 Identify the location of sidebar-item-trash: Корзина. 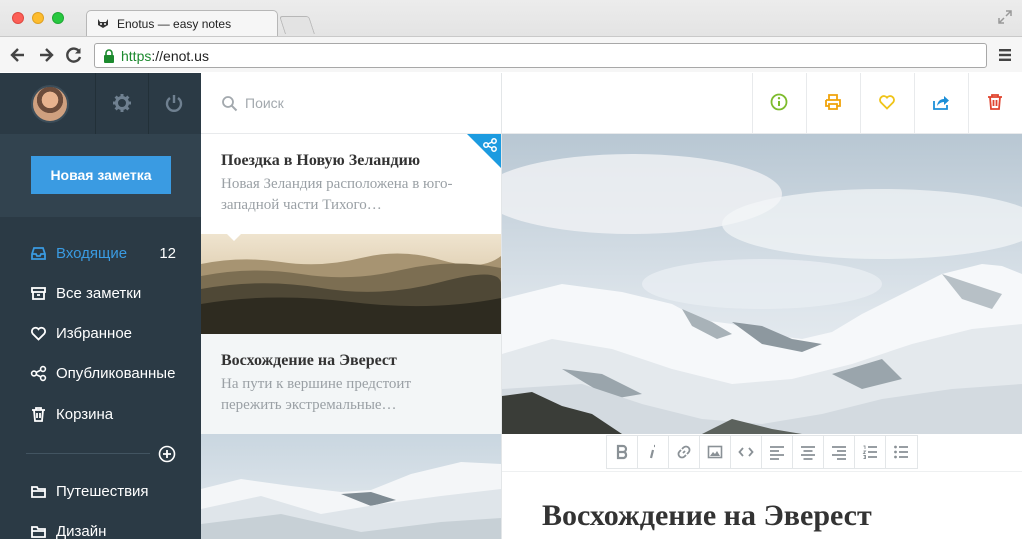
(110, 415).